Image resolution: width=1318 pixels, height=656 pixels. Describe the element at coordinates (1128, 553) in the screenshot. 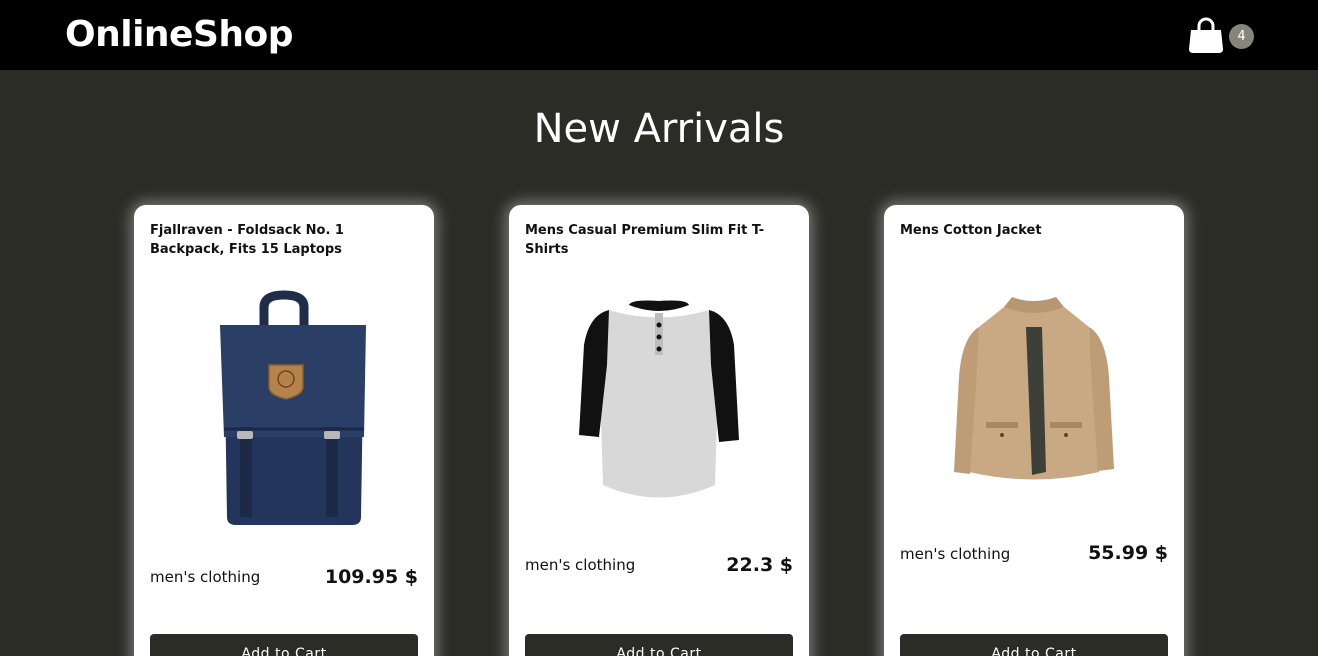

I see `product-price: 55.99 $` at that location.